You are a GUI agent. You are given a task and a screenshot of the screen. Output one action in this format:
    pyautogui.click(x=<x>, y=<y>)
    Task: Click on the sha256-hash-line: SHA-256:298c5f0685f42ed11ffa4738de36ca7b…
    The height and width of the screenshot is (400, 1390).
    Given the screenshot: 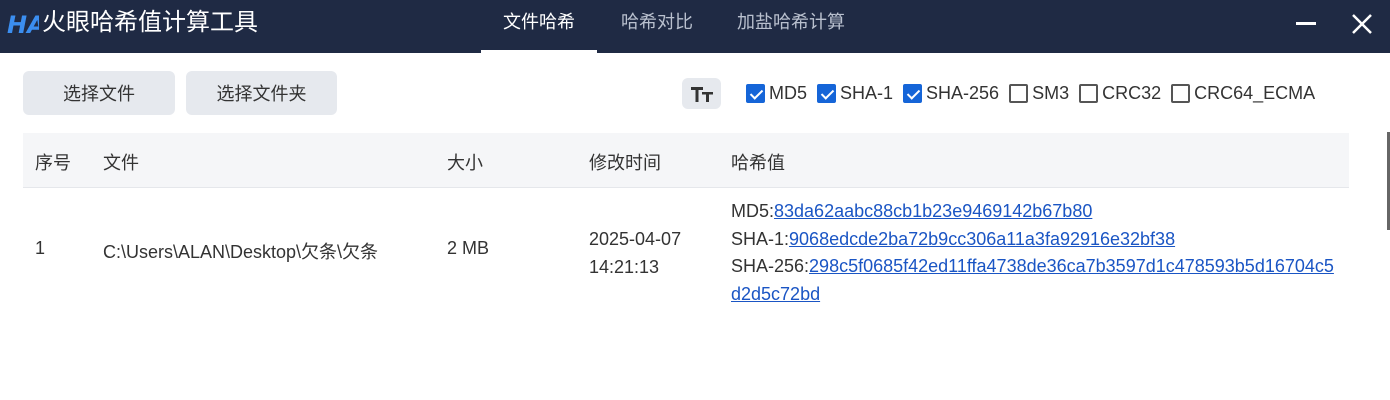 What is the action you would take?
    pyautogui.click(x=1036, y=280)
    